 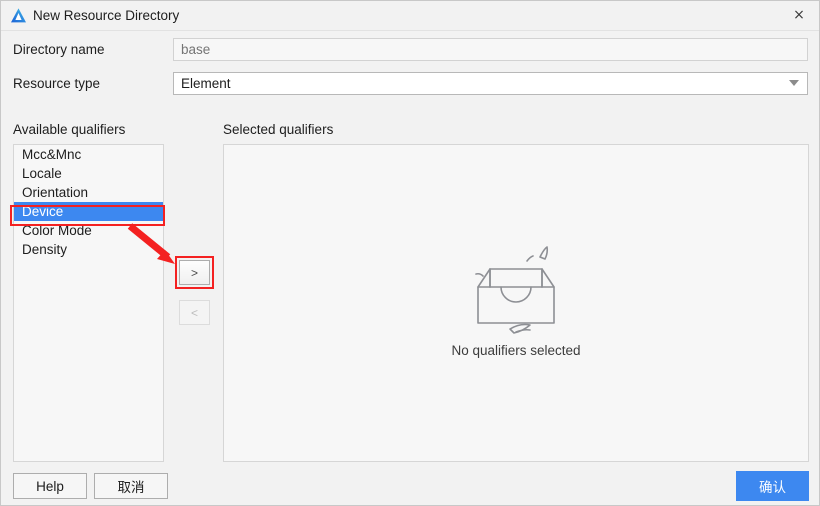 I want to click on move-right-label: >, so click(x=194, y=272).